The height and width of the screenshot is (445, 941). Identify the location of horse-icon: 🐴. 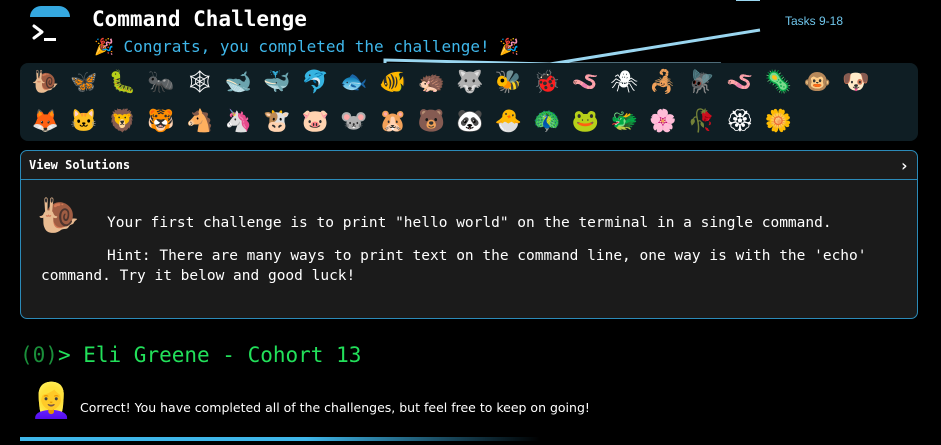
(199, 122).